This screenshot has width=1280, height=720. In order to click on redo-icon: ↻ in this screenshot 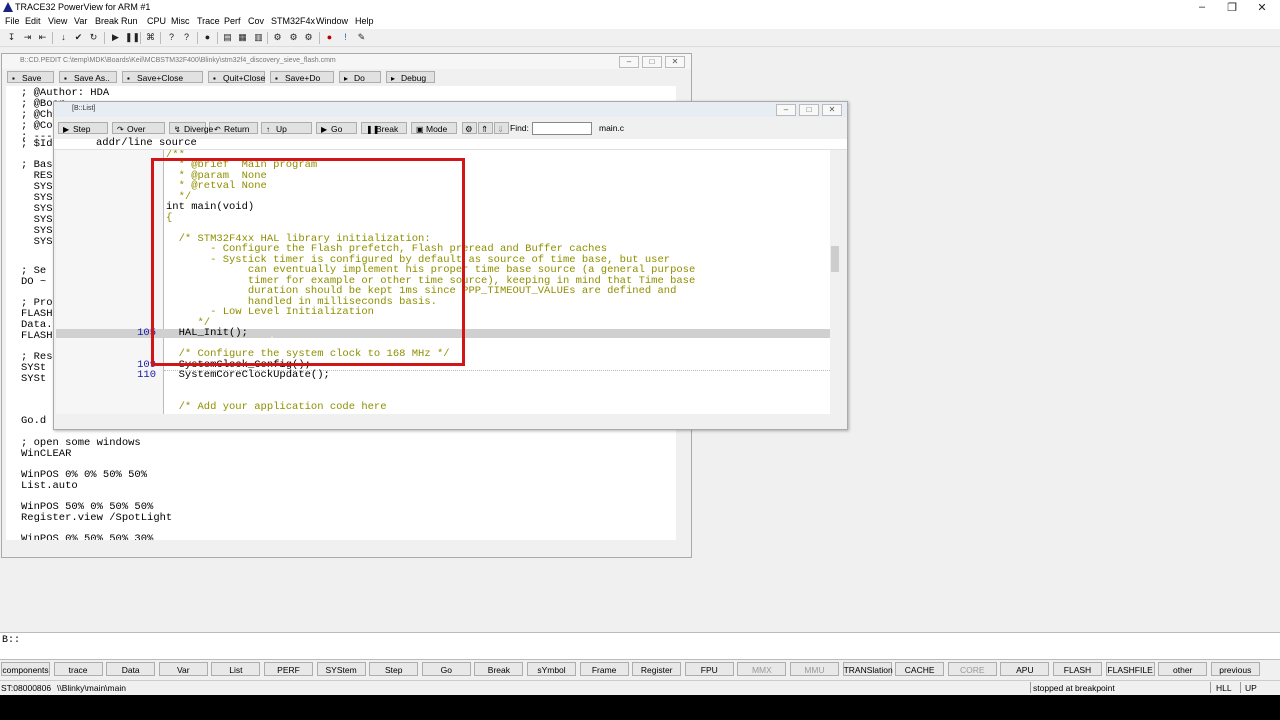, I will do `click(93, 37)`.